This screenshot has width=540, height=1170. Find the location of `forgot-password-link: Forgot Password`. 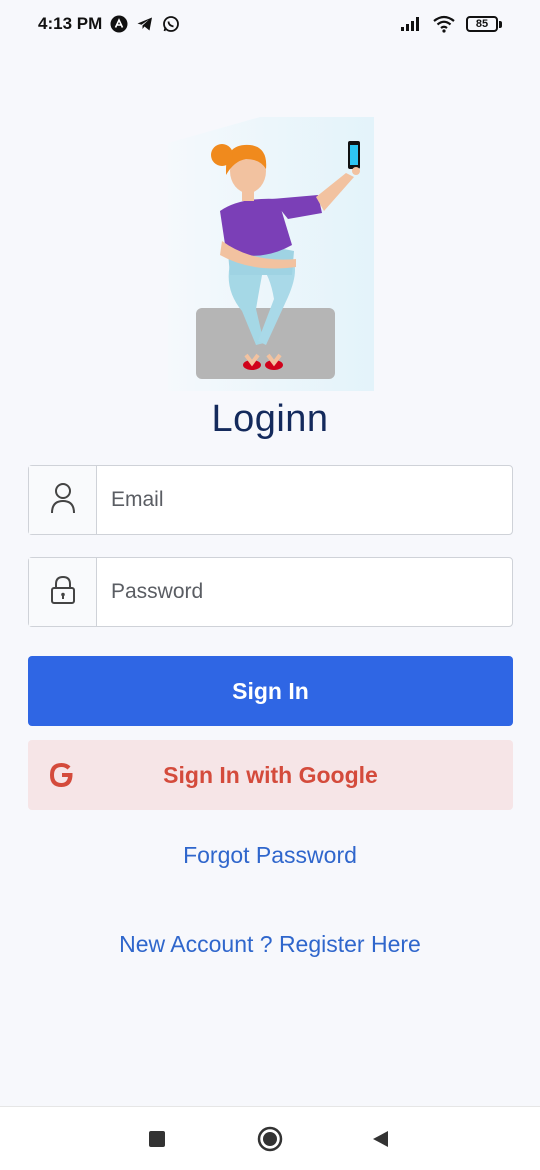

forgot-password-link: Forgot Password is located at coordinates (270, 855).